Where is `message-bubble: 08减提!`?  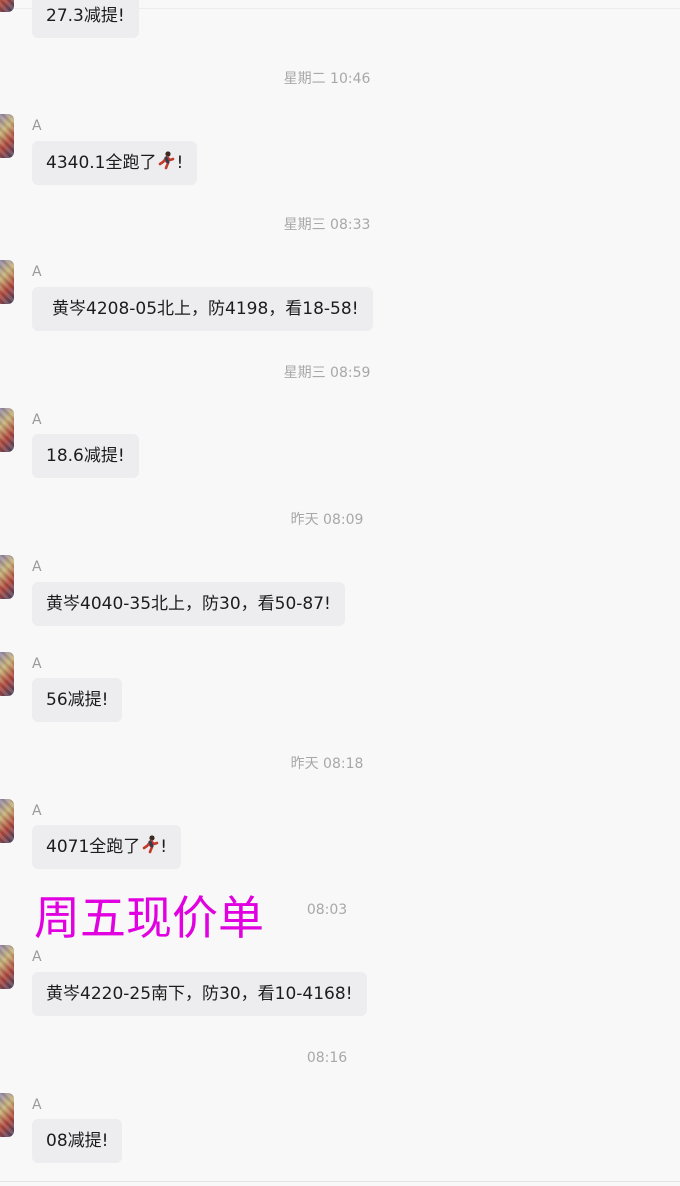
message-bubble: 08减提! is located at coordinates (77, 1141).